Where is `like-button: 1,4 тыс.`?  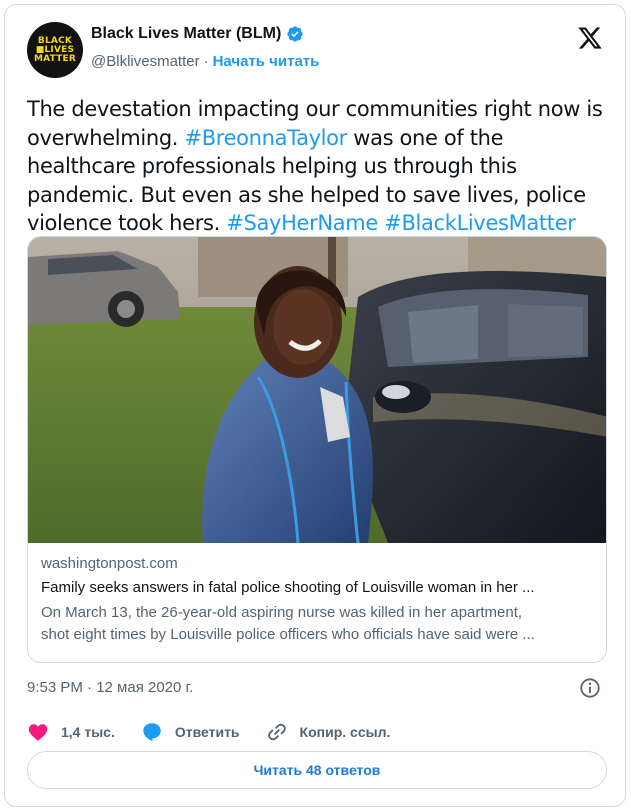 like-button: 1,4 тыс. is located at coordinates (71, 732).